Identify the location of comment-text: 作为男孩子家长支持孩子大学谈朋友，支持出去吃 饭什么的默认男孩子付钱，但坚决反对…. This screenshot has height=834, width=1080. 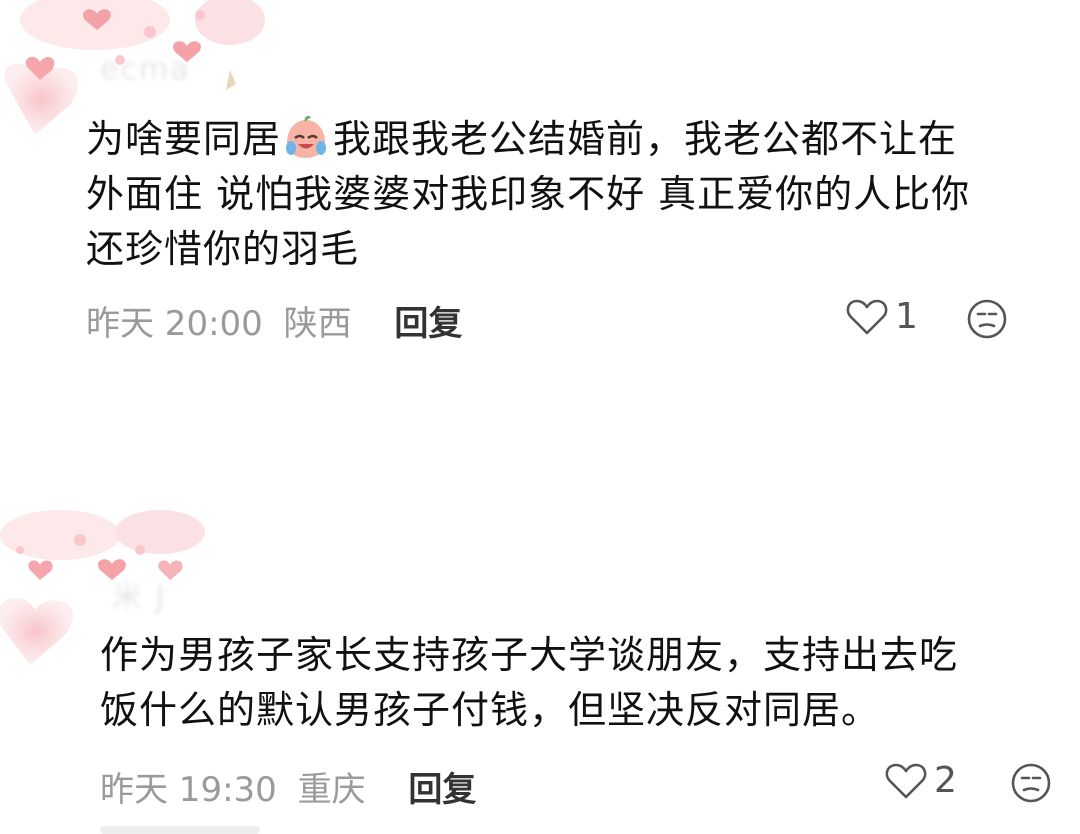
(580, 683).